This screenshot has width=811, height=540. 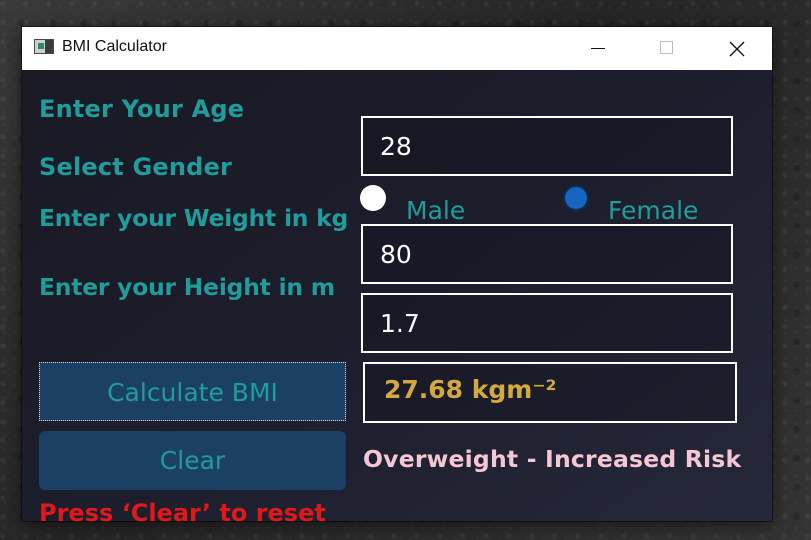 I want to click on maximize-icon, so click(x=666, y=47).